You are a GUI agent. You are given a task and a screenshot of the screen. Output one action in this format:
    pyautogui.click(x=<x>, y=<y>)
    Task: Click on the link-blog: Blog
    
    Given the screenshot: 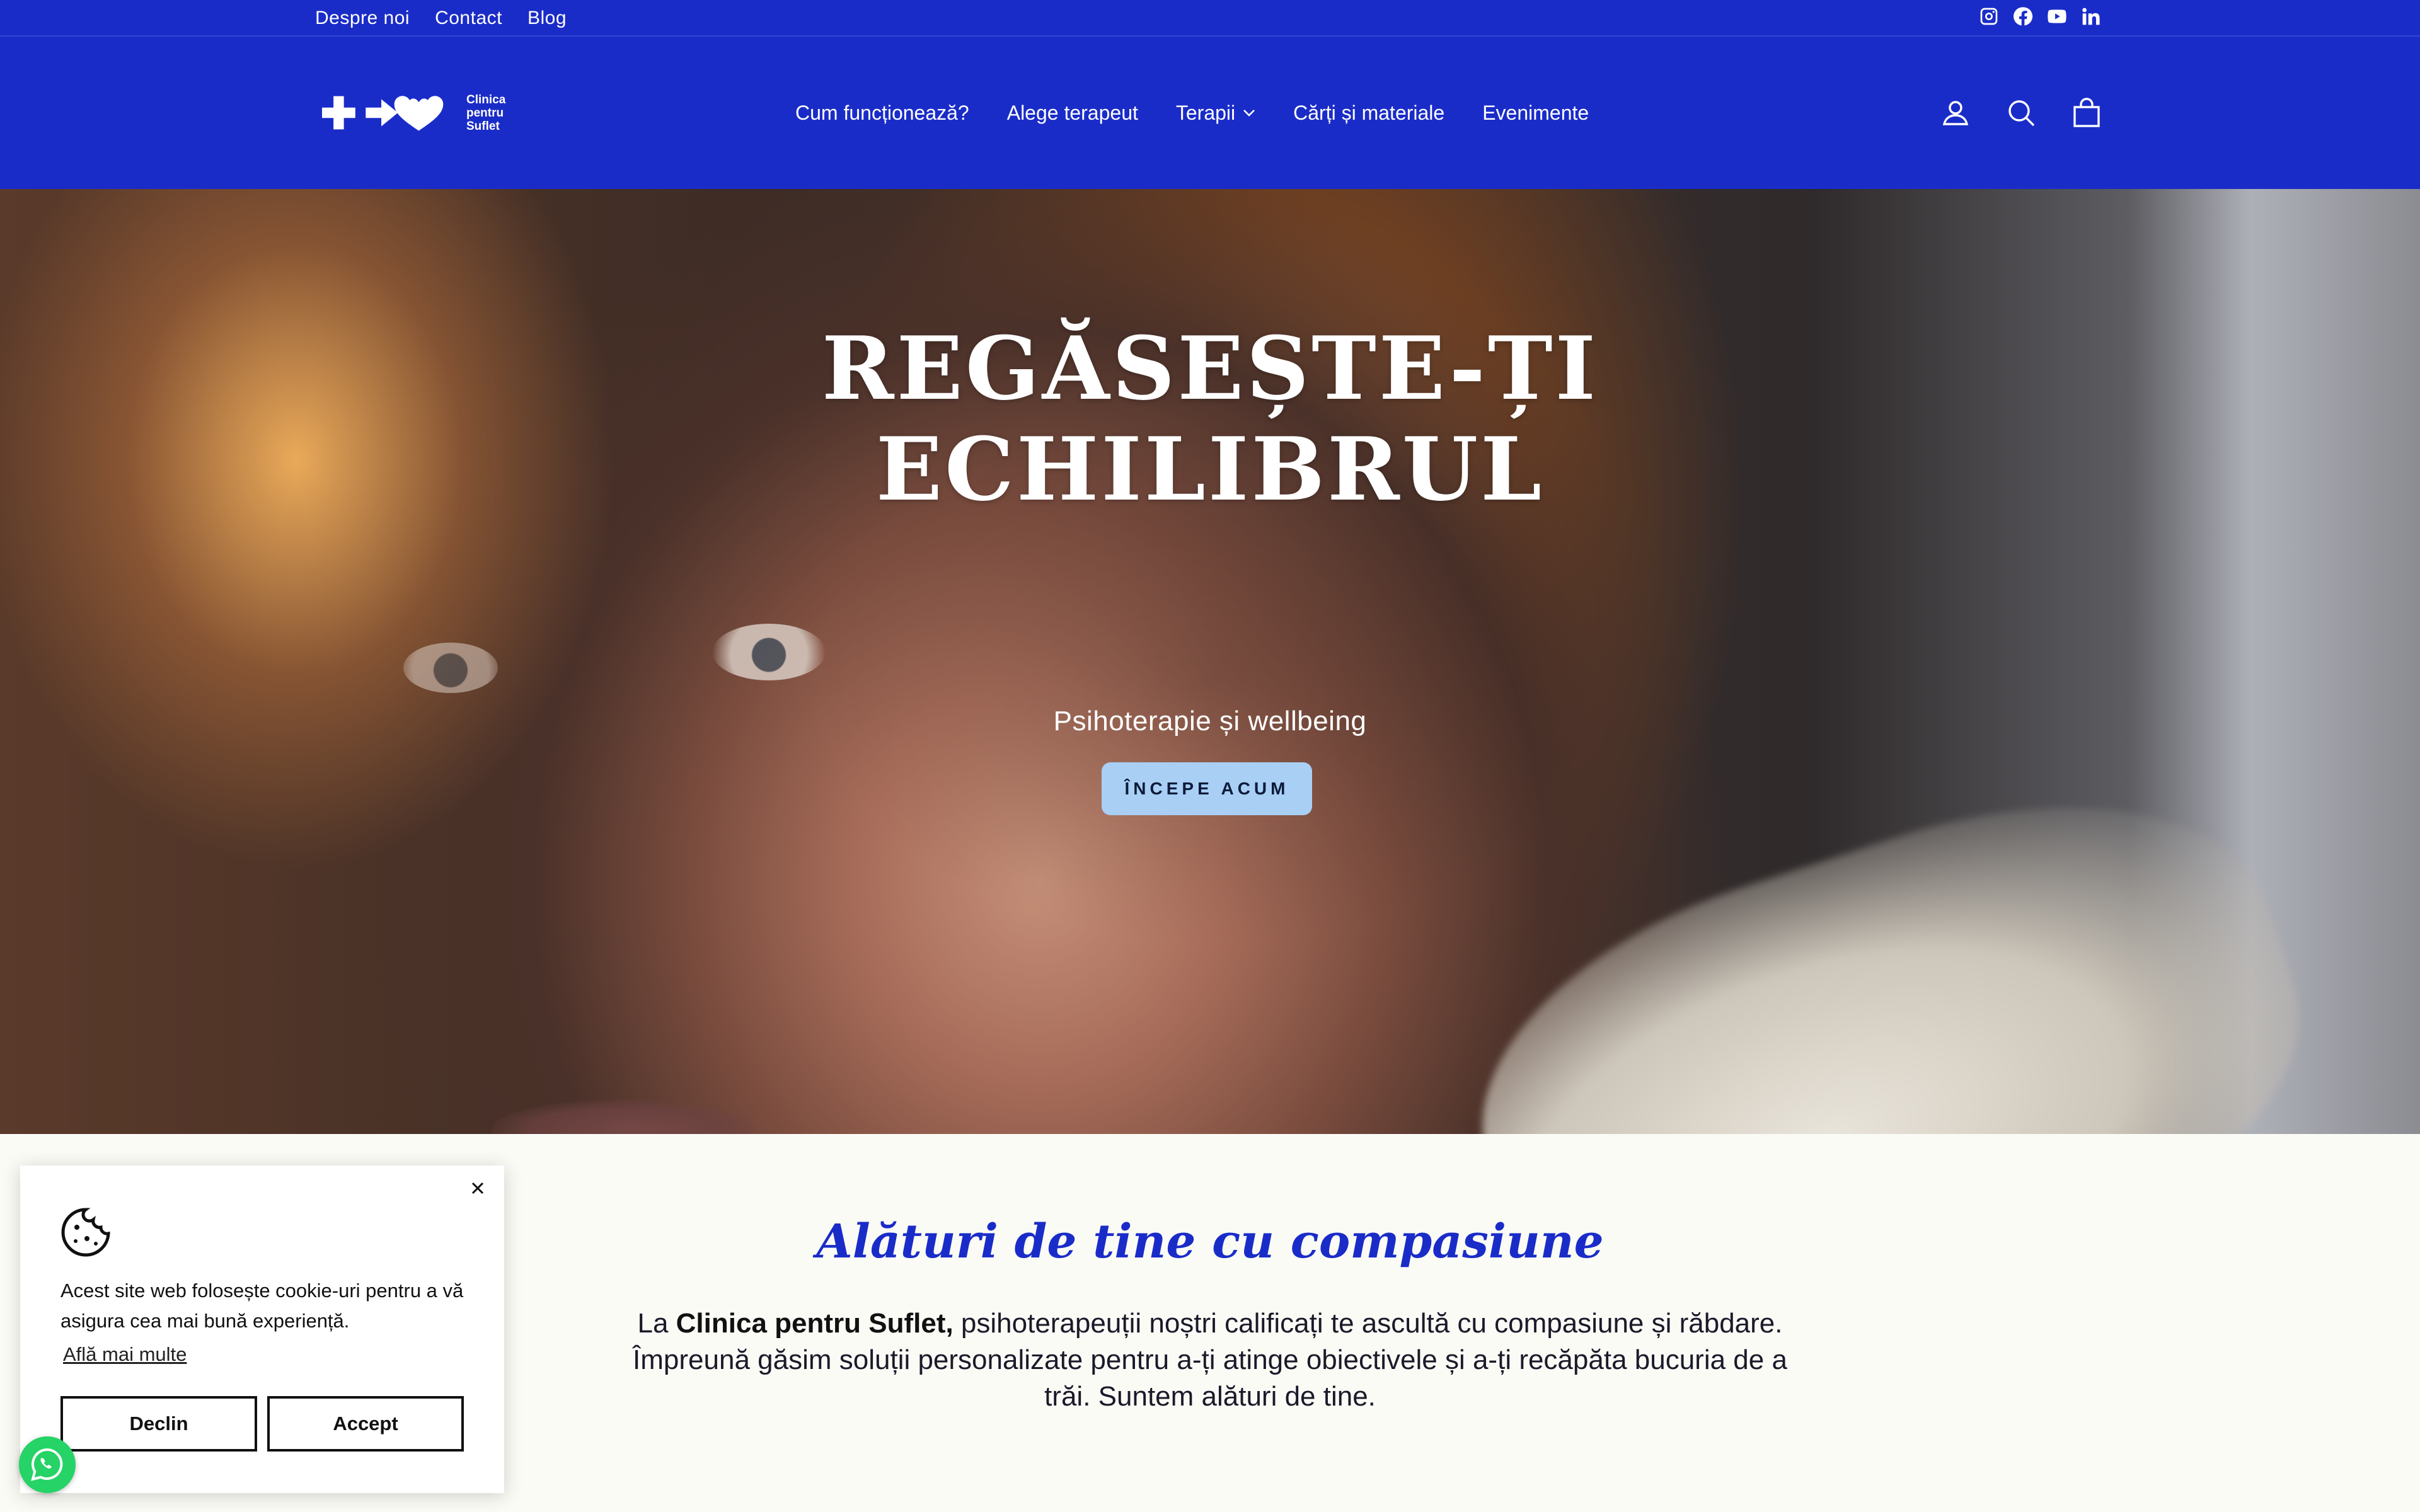 What is the action you would take?
    pyautogui.click(x=547, y=18)
    